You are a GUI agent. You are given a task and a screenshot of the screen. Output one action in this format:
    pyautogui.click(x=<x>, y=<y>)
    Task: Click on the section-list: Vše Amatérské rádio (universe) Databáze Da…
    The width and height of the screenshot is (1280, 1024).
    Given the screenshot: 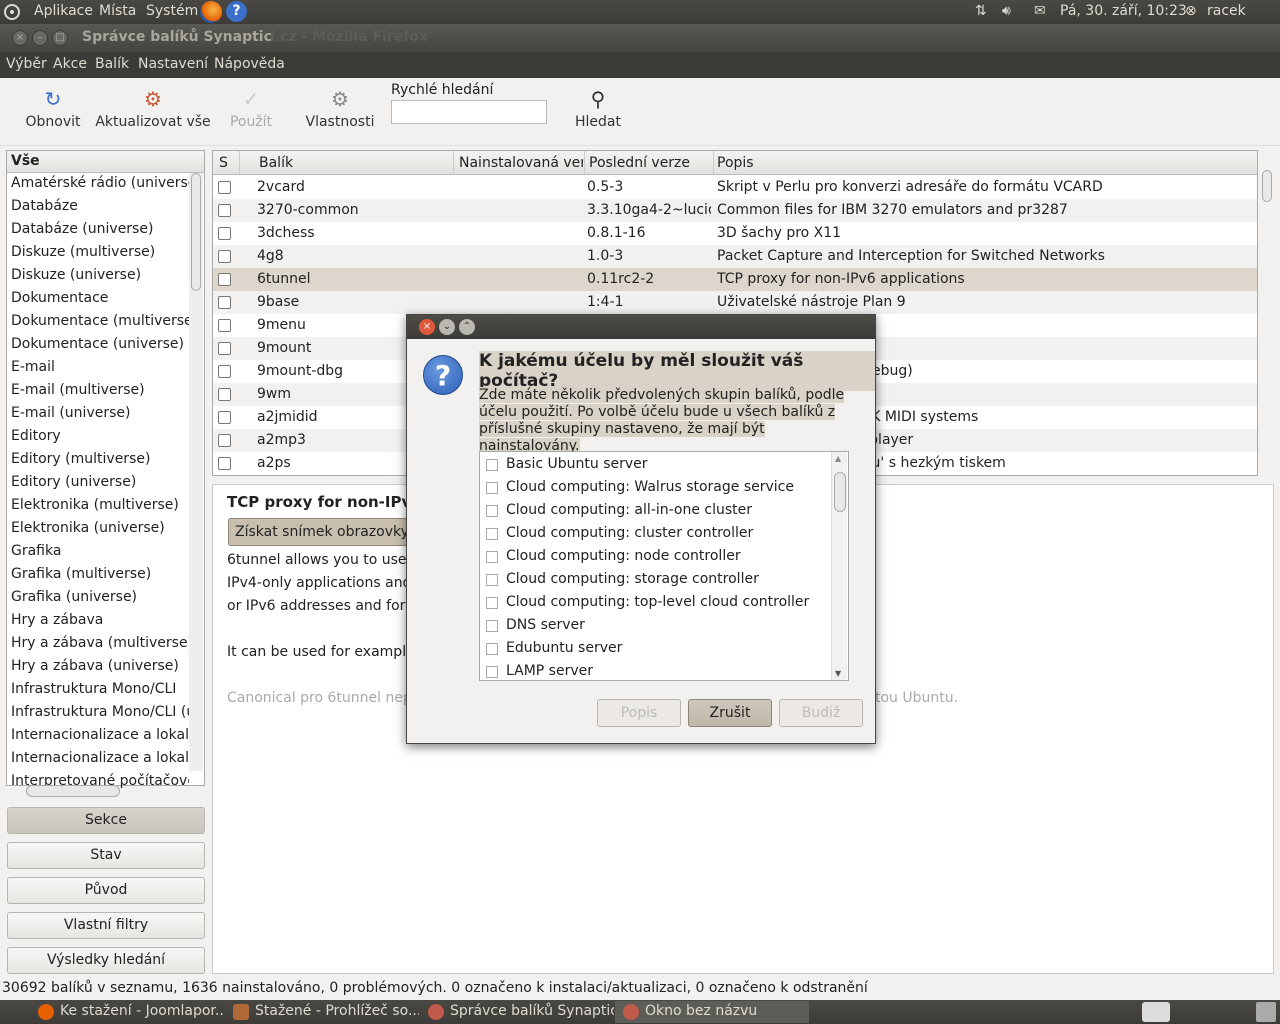 What is the action you would take?
    pyautogui.click(x=105, y=469)
    